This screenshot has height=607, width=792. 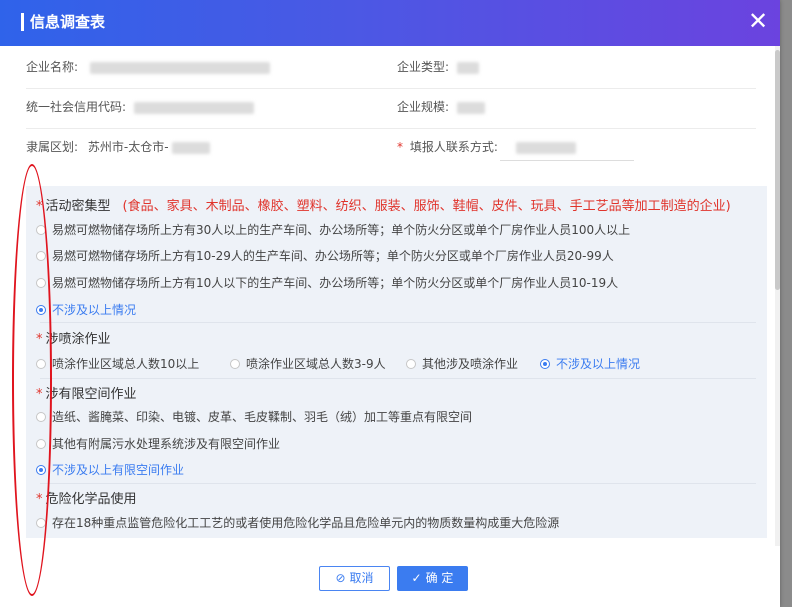 What do you see at coordinates (86, 394) in the screenshot?
I see `question-title: * 涉有限空间作业` at bounding box center [86, 394].